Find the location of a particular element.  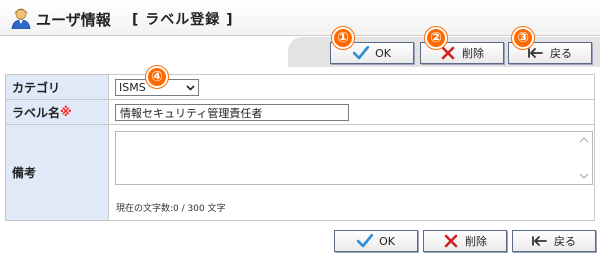

category-row: カテゴリ ISMS is located at coordinates (300, 87).